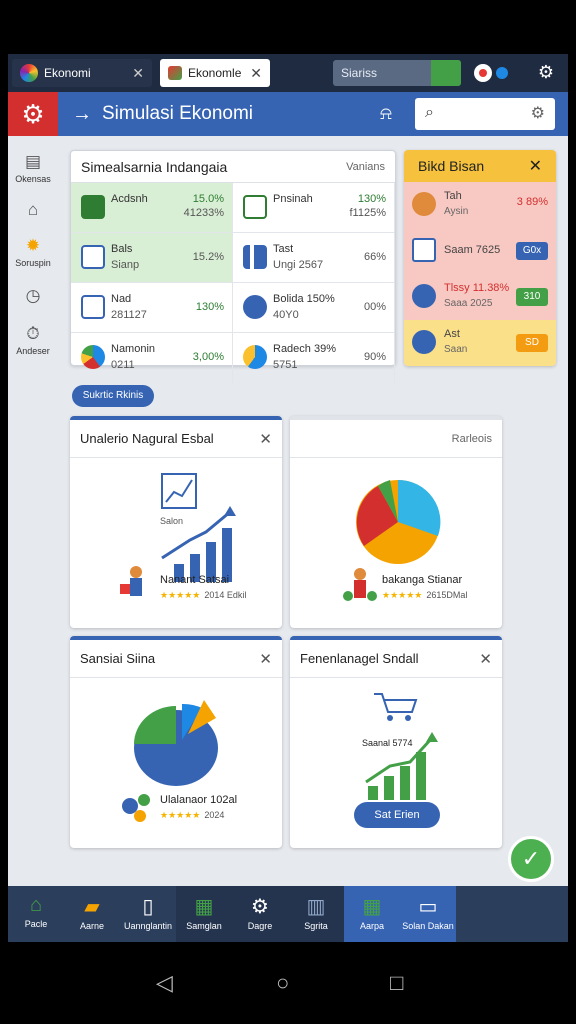 The height and width of the screenshot is (1024, 576). Describe the element at coordinates (428, 914) in the screenshot. I see `nav-item-balance: ▭ Solan Dakan` at that location.